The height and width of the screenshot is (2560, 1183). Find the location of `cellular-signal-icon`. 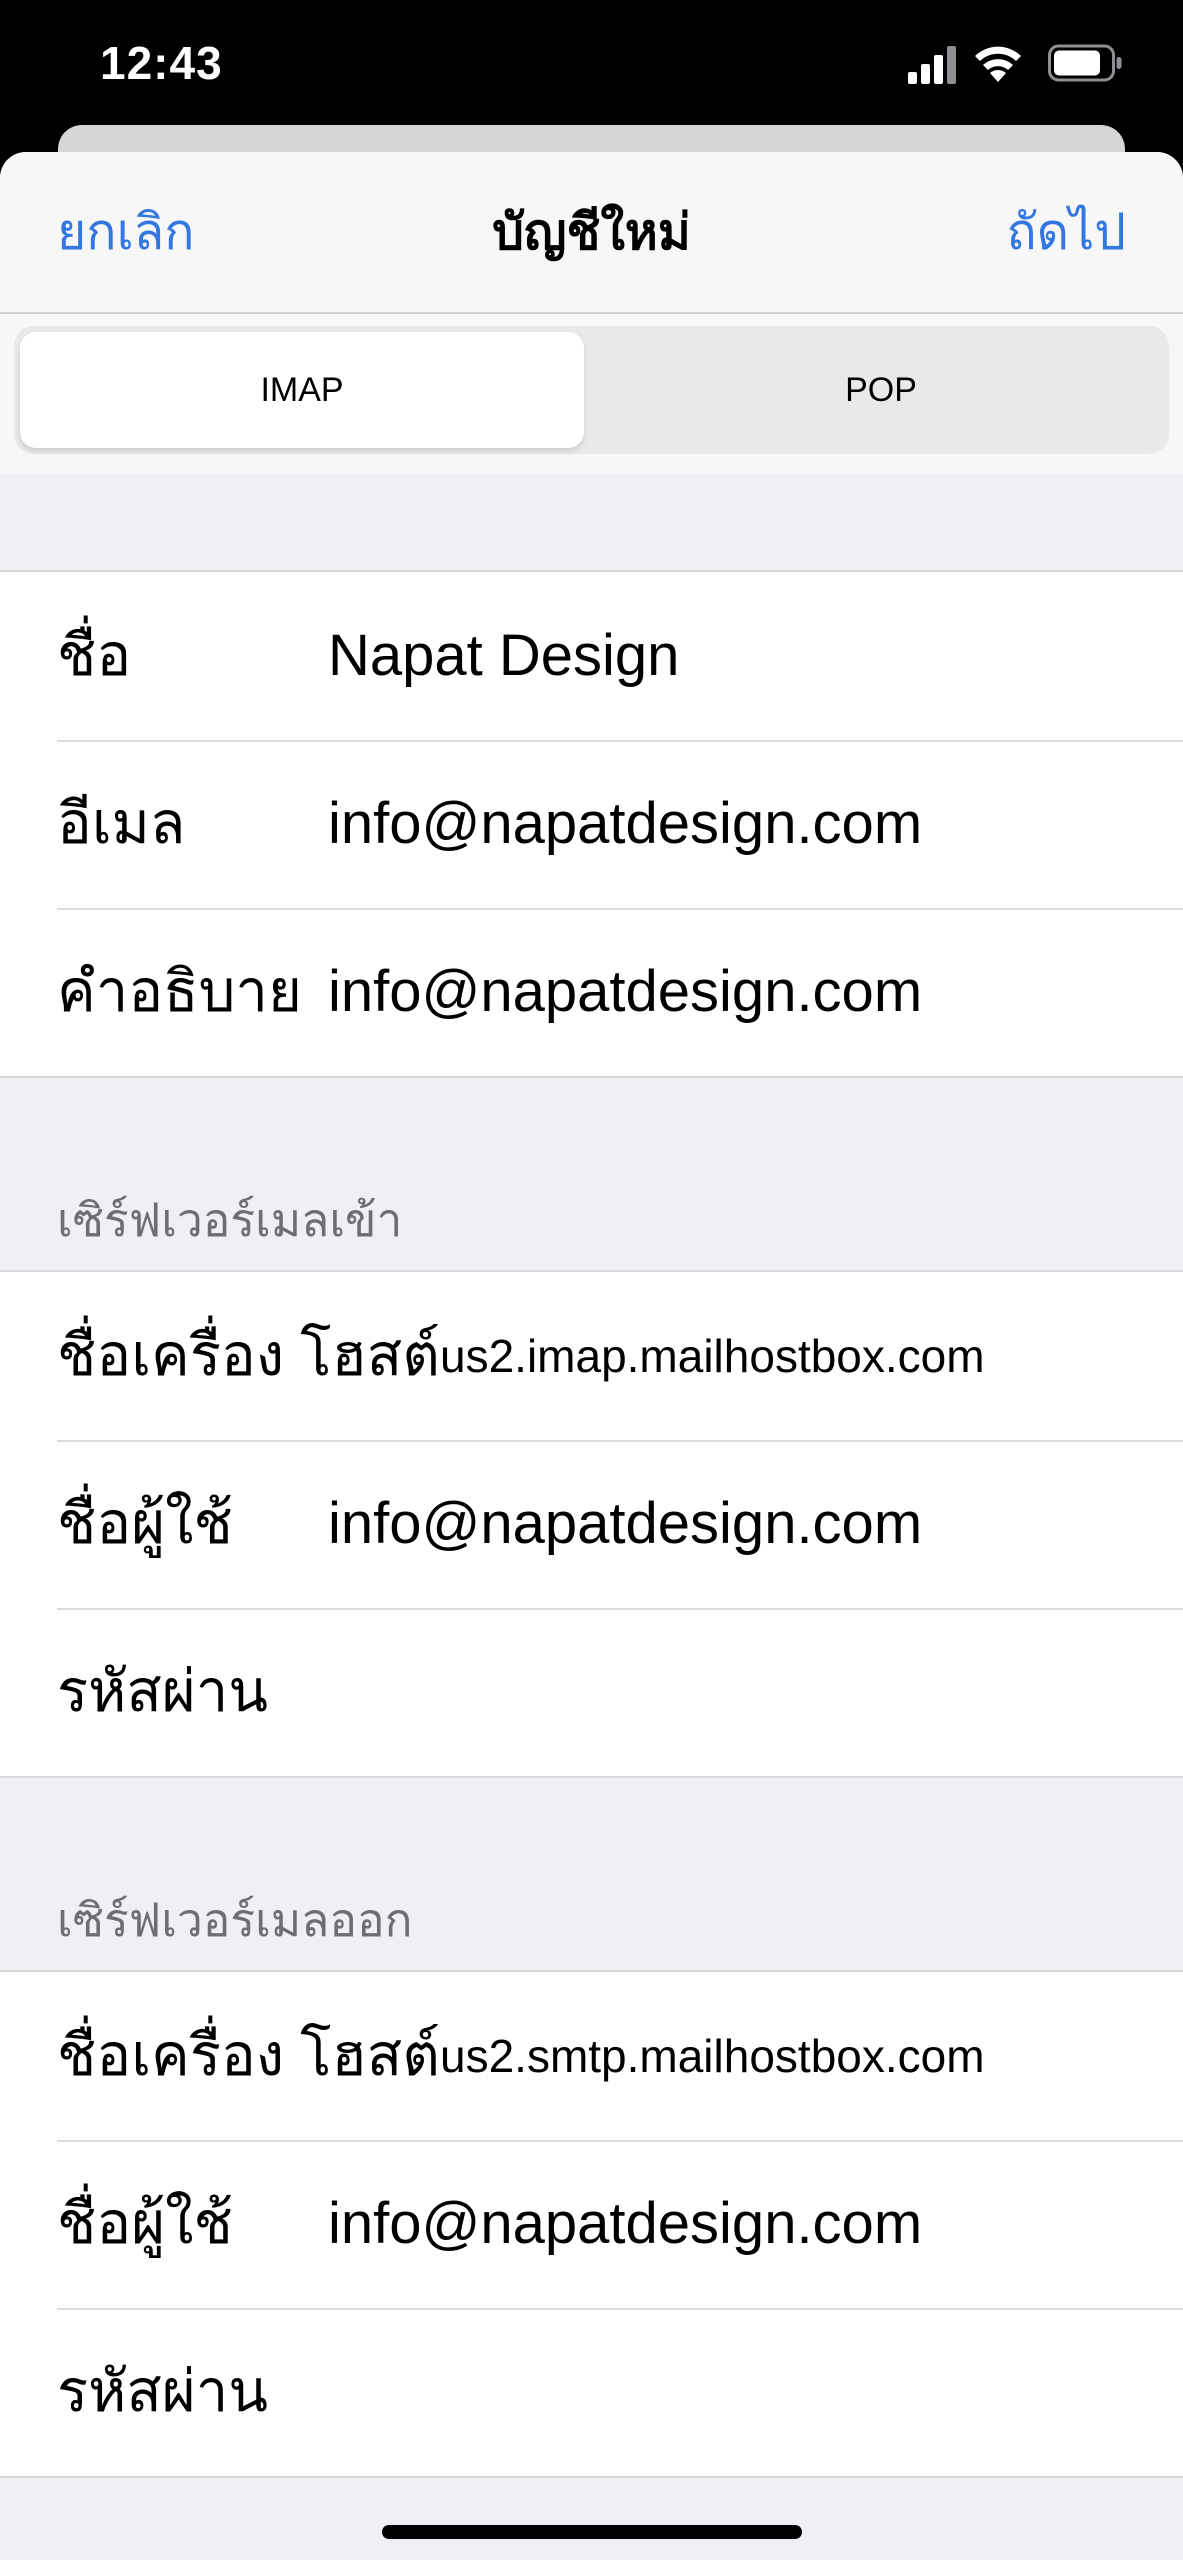

cellular-signal-icon is located at coordinates (933, 64).